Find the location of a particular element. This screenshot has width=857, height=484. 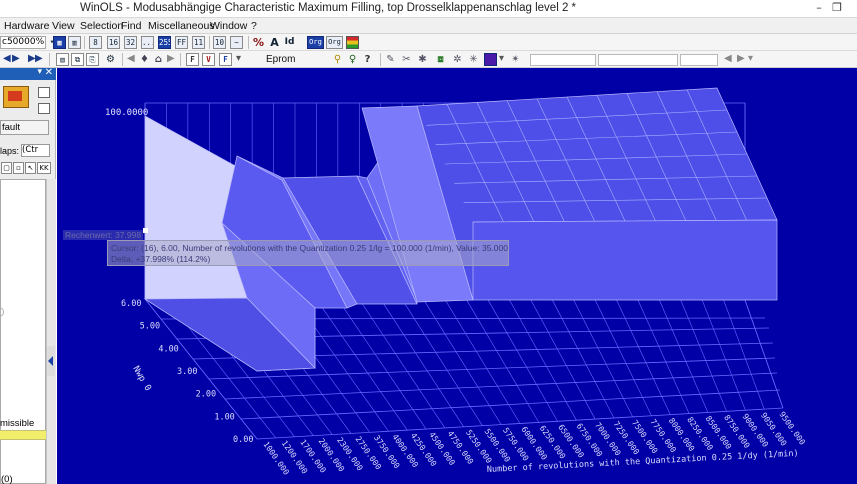

panel-toolbar: ▢ ▫ ↖ KK is located at coordinates (28, 168).